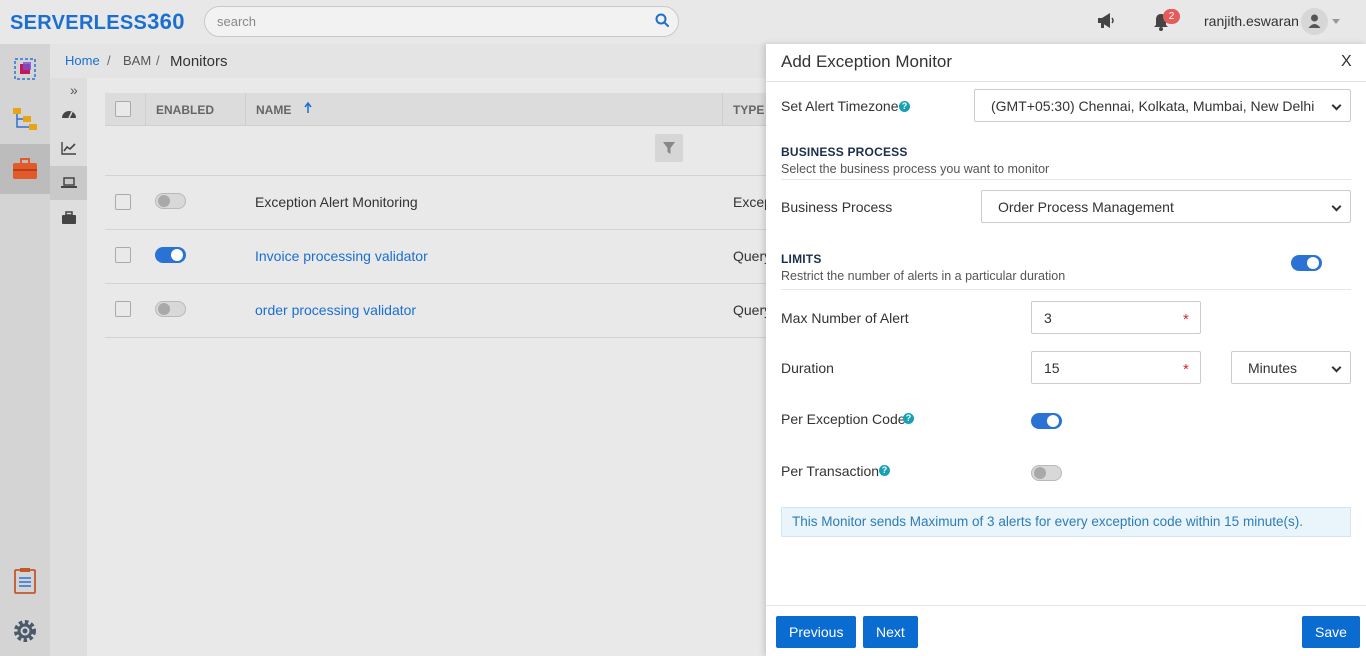  I want to click on breadcrumb: Home / BAM / Monitors, so click(408, 61).